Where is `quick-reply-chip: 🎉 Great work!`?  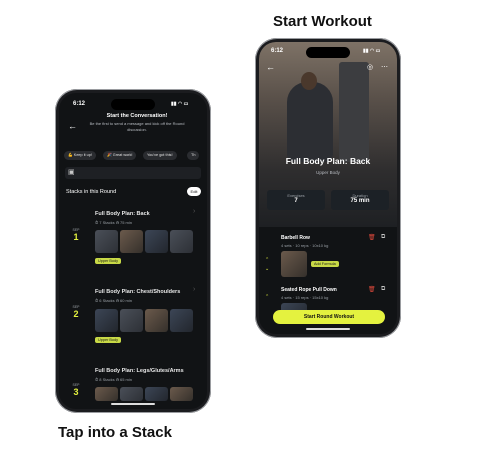 quick-reply-chip: 🎉 Great work! is located at coordinates (120, 155).